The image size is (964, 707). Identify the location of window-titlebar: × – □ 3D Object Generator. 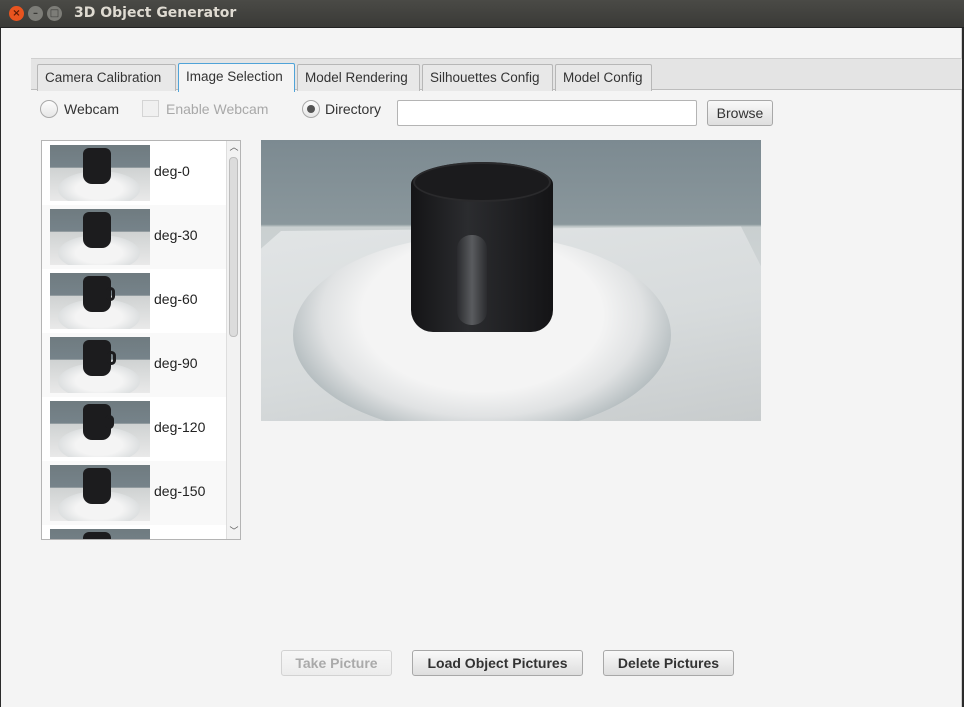
(482, 14).